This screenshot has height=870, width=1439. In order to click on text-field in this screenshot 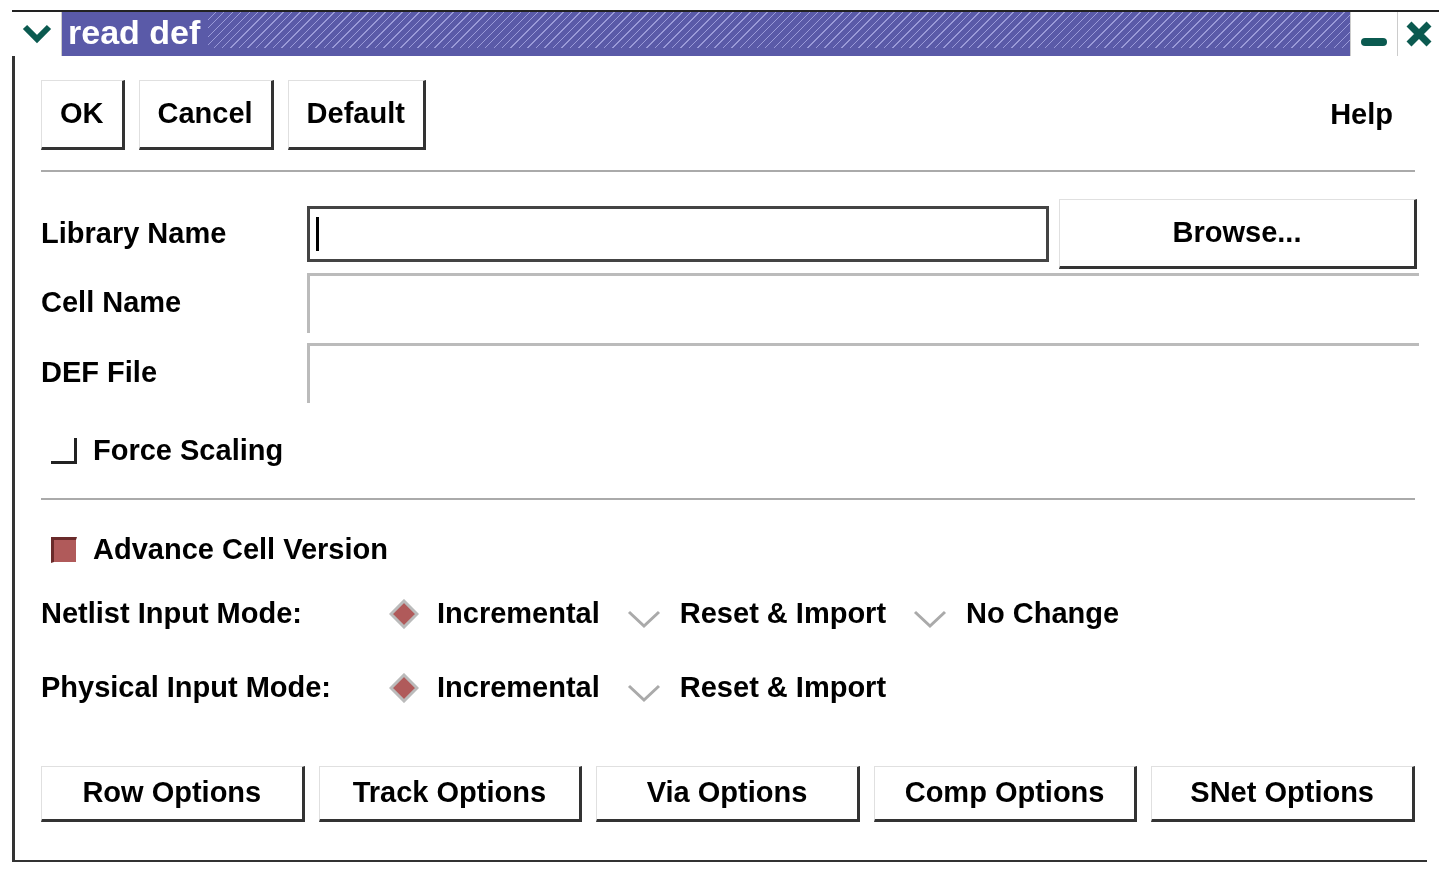, I will do `click(678, 234)`.